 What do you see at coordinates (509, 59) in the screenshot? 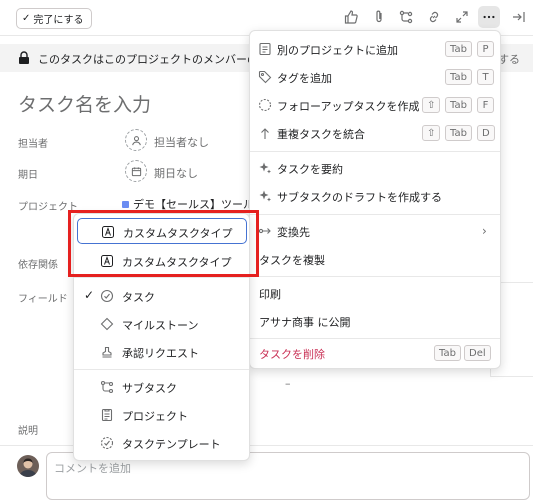
I see `banner-action-link: する` at bounding box center [509, 59].